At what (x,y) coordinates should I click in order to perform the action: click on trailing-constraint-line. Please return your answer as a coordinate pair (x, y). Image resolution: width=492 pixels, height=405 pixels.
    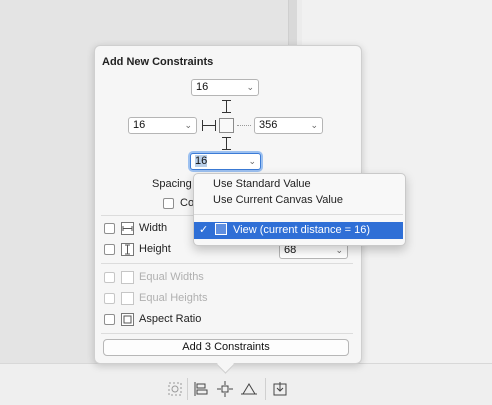
    Looking at the image, I should click on (244, 125).